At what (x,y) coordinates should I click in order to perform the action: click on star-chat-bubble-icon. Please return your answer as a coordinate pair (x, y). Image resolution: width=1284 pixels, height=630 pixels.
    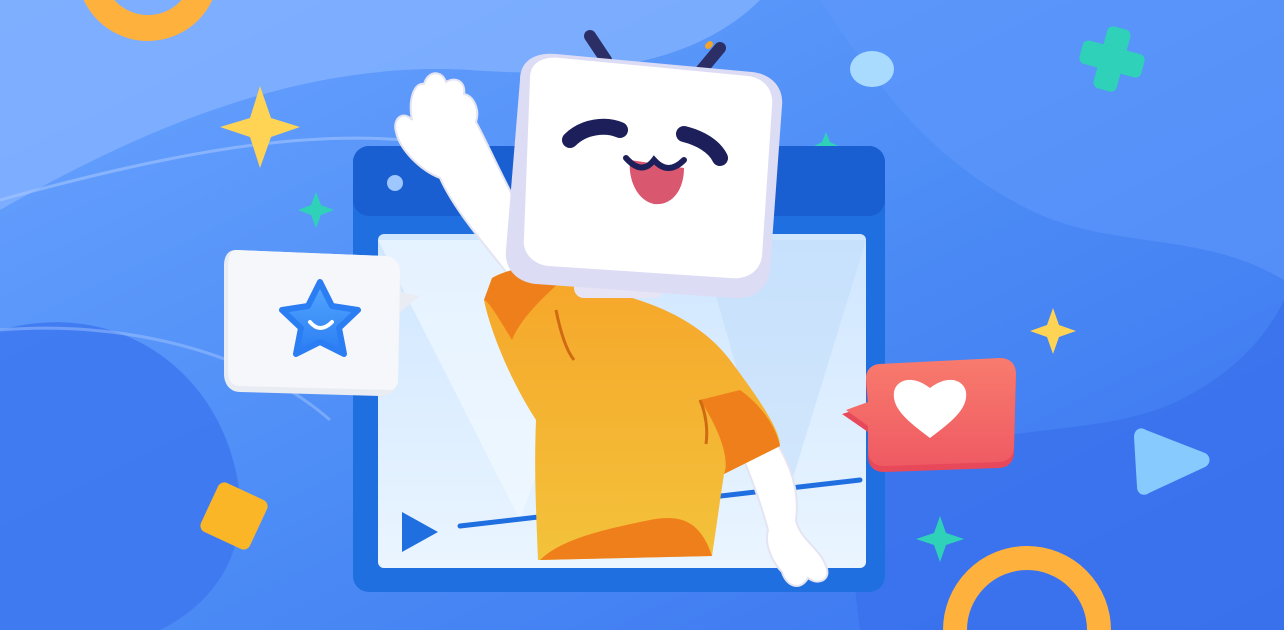
    Looking at the image, I should click on (322, 323).